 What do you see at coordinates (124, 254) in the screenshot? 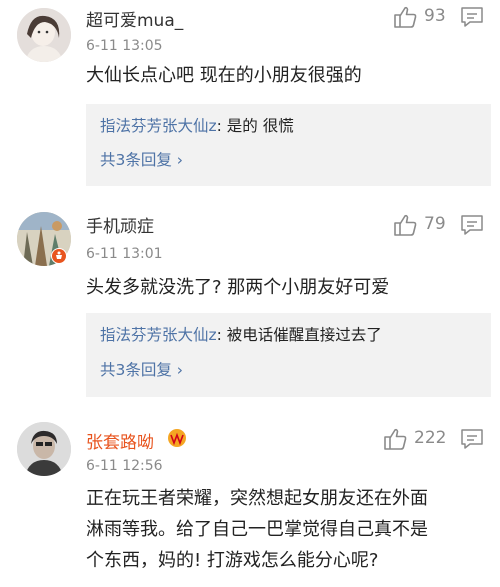
I see `timestamp: 6-11 13:01` at bounding box center [124, 254].